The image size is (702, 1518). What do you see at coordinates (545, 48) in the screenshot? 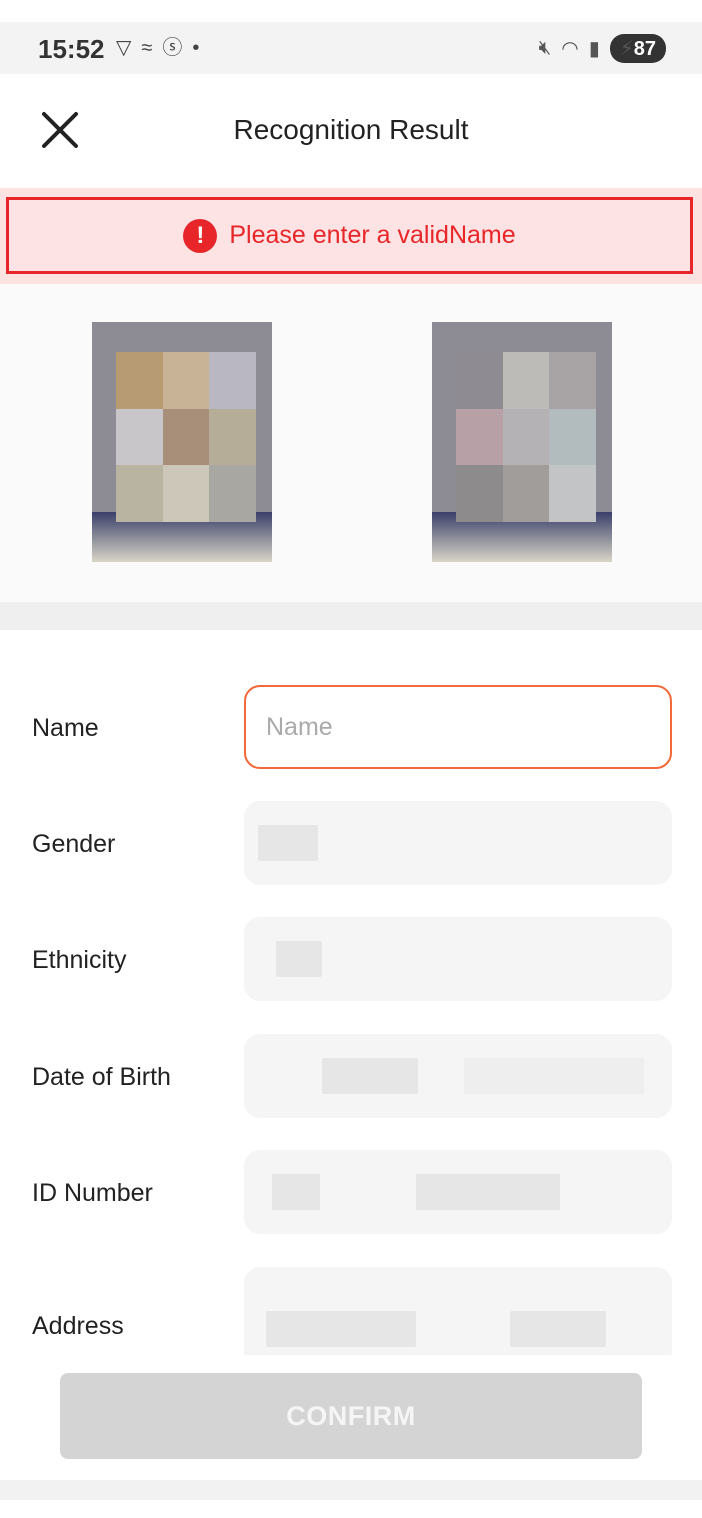
I see `mute-icon: 🔇︎` at bounding box center [545, 48].